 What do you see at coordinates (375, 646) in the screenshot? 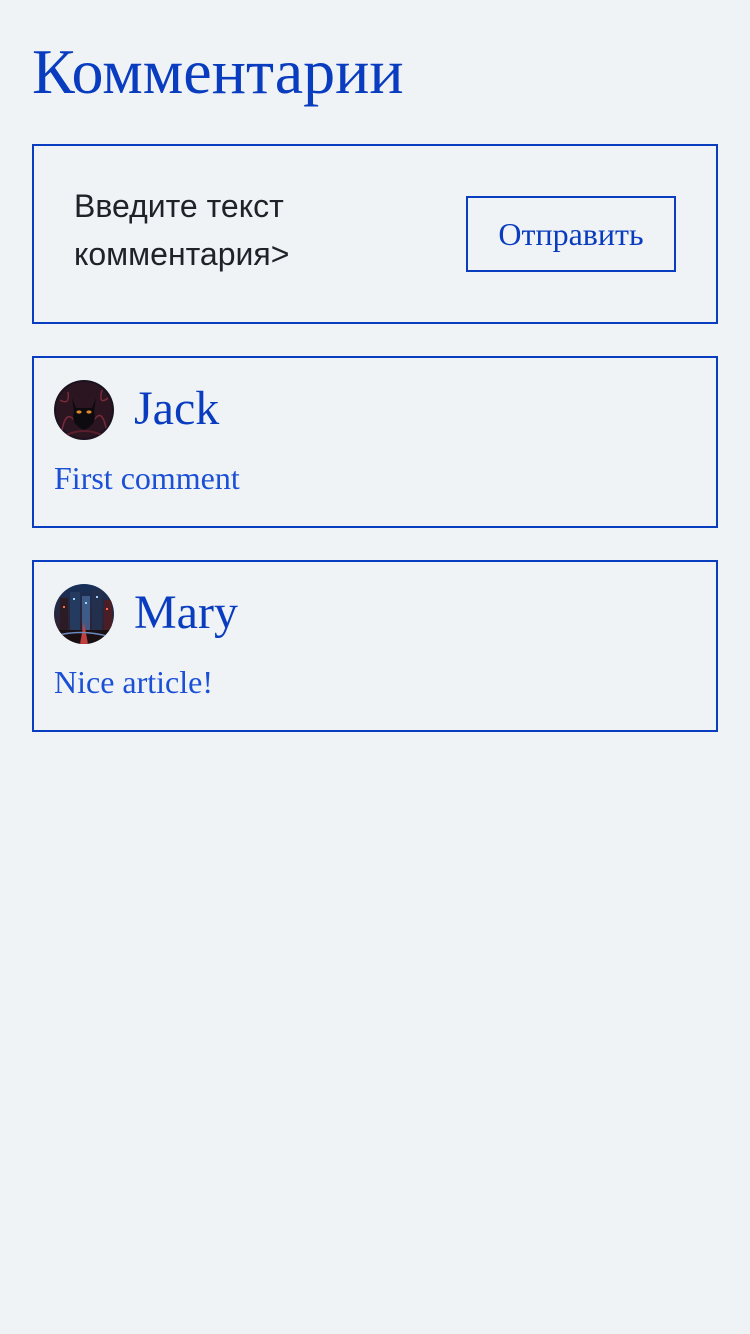
I see `comment-card: Mary Nice article!` at bounding box center [375, 646].